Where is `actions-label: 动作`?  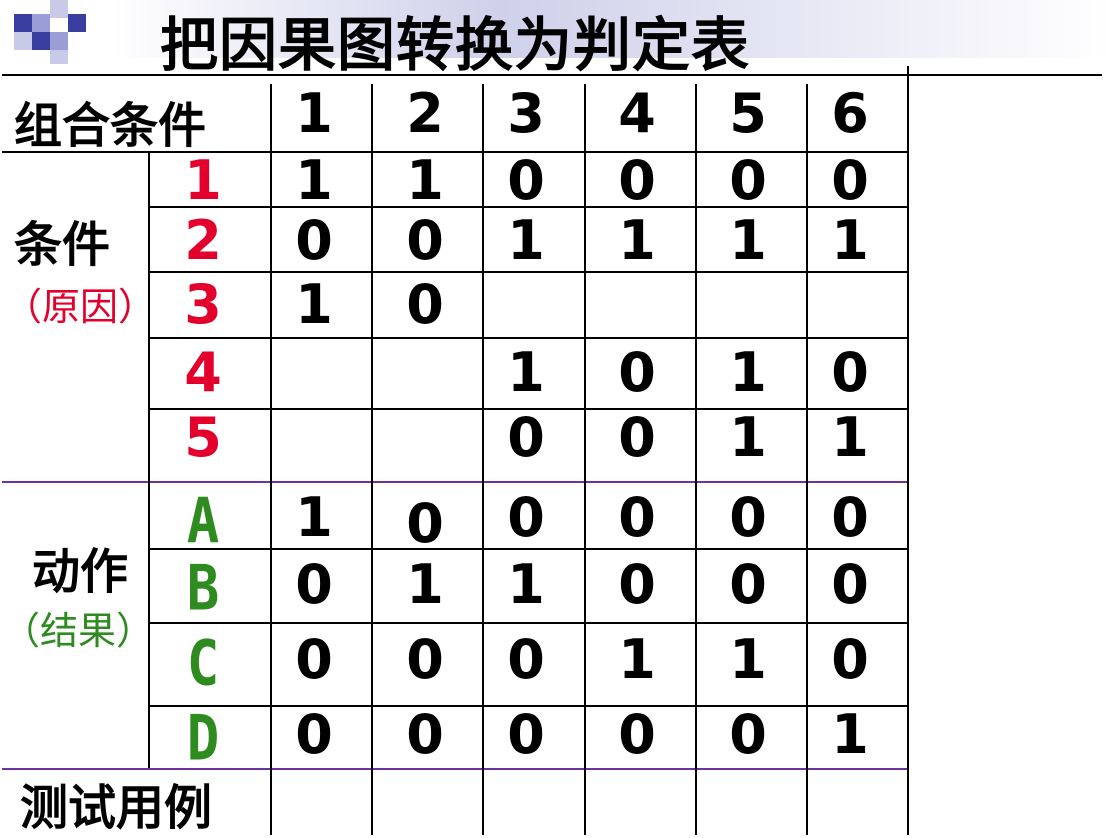 actions-label: 动作 is located at coordinates (80, 572).